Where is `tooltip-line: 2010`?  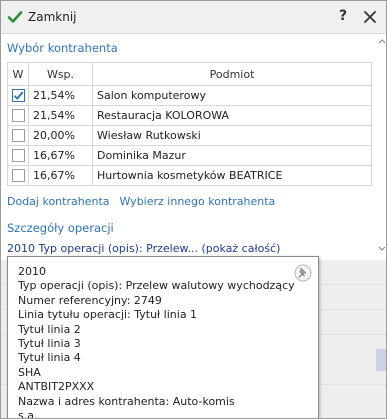
tooltip-line: 2010 is located at coordinates (32, 271).